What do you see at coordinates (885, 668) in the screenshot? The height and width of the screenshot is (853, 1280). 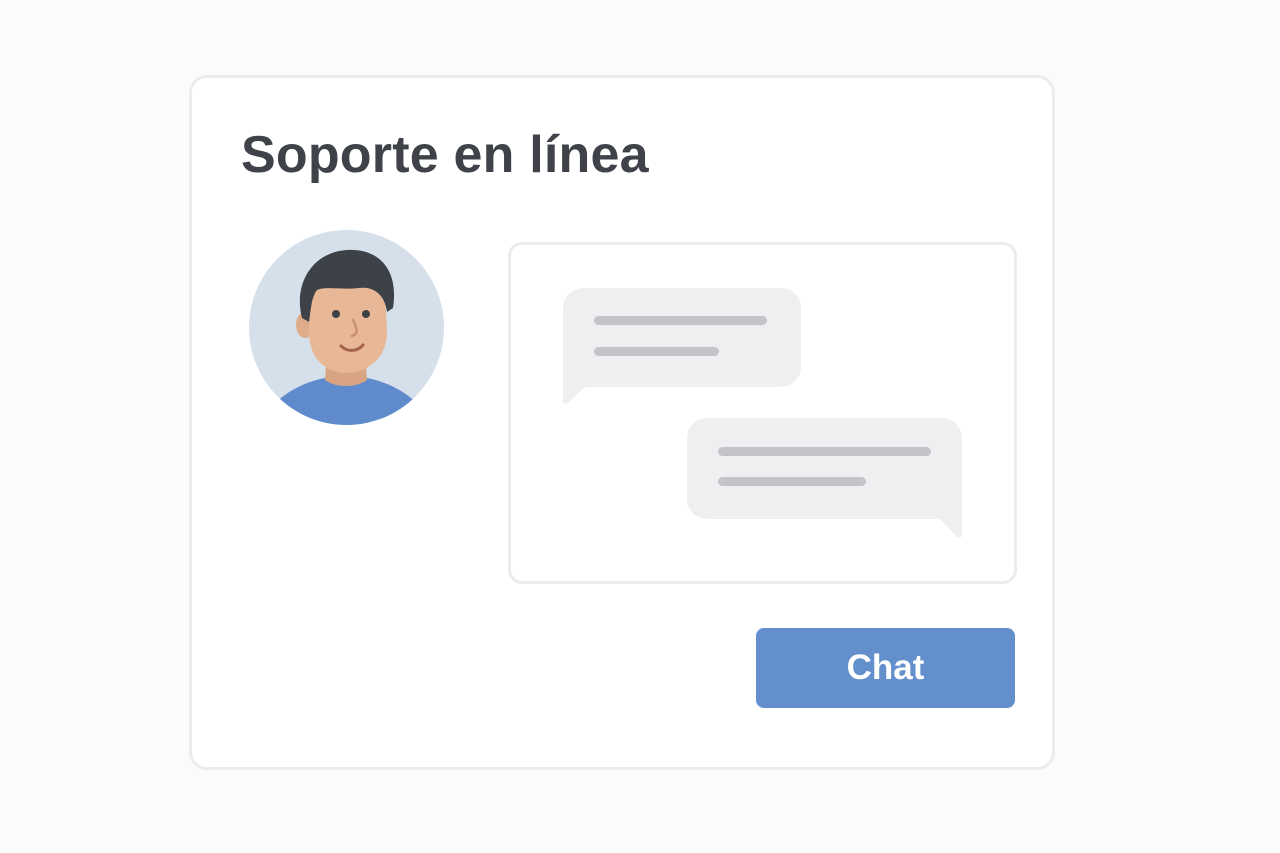 I see `chat-button: Chat` at bounding box center [885, 668].